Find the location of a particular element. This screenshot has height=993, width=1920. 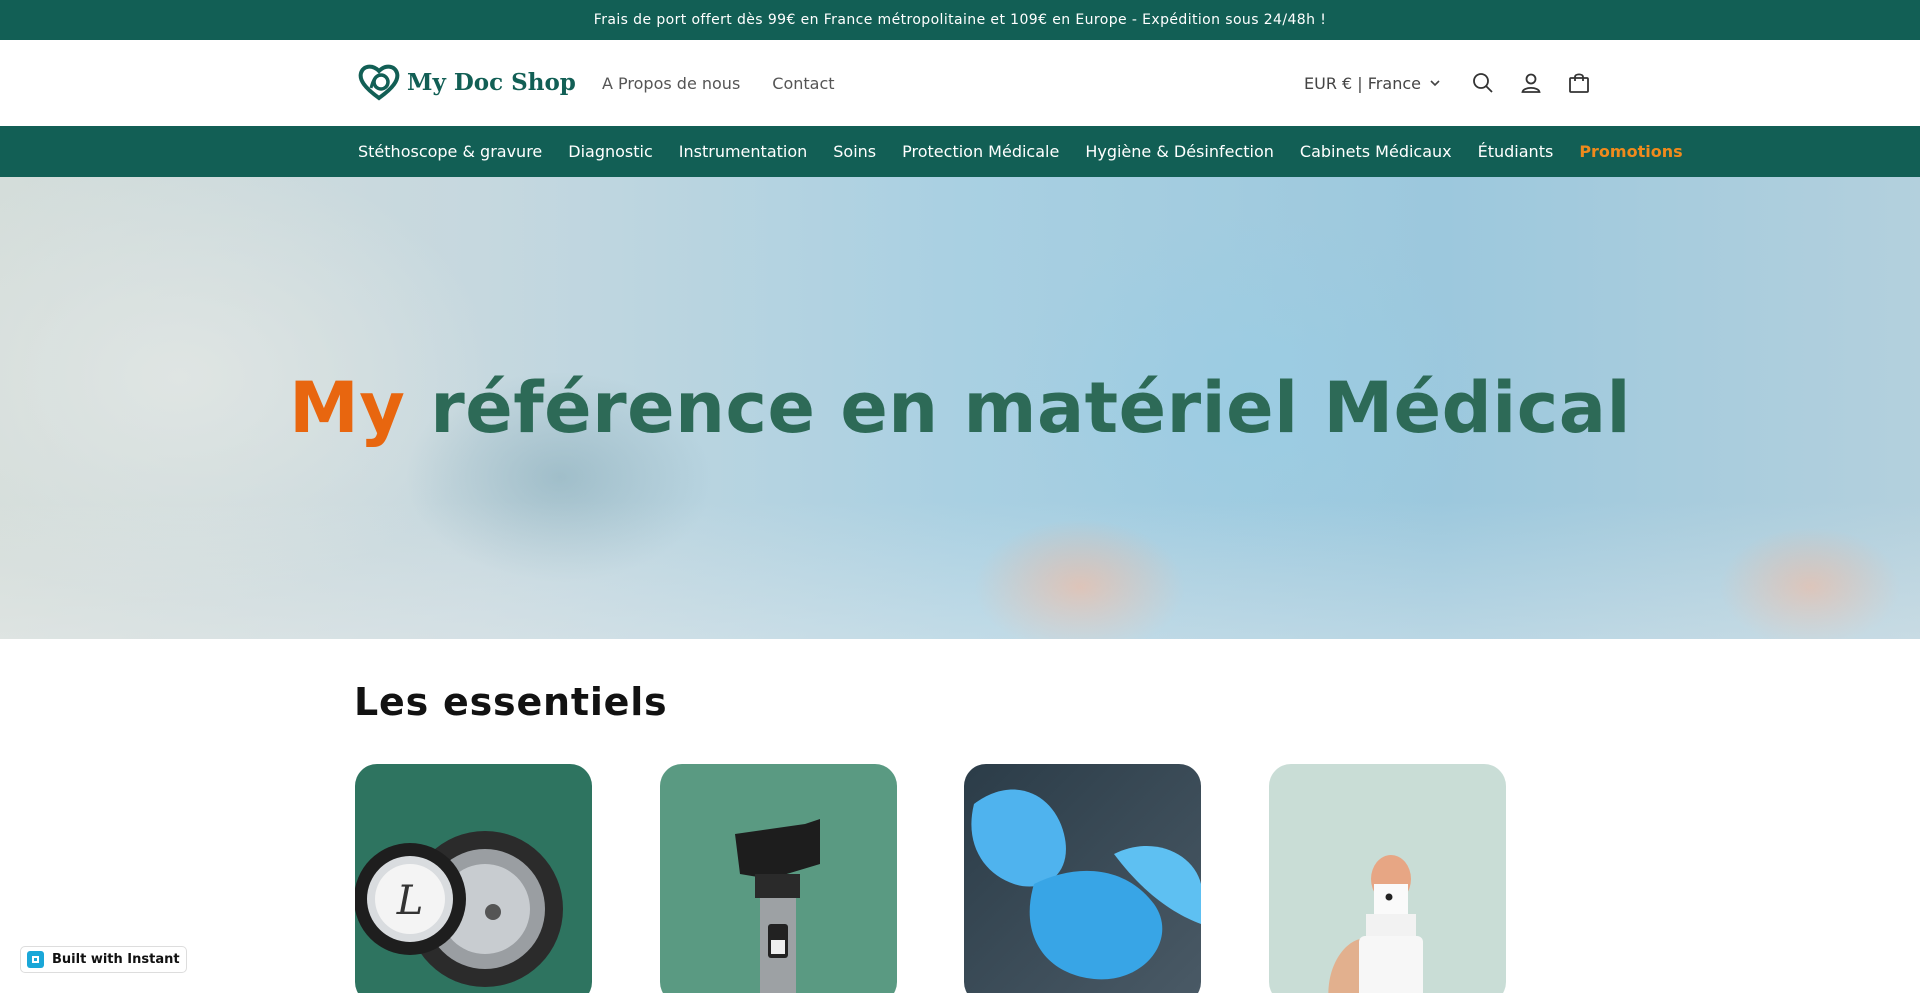

hero-title: My référence en matériel Médical is located at coordinates (960, 408).